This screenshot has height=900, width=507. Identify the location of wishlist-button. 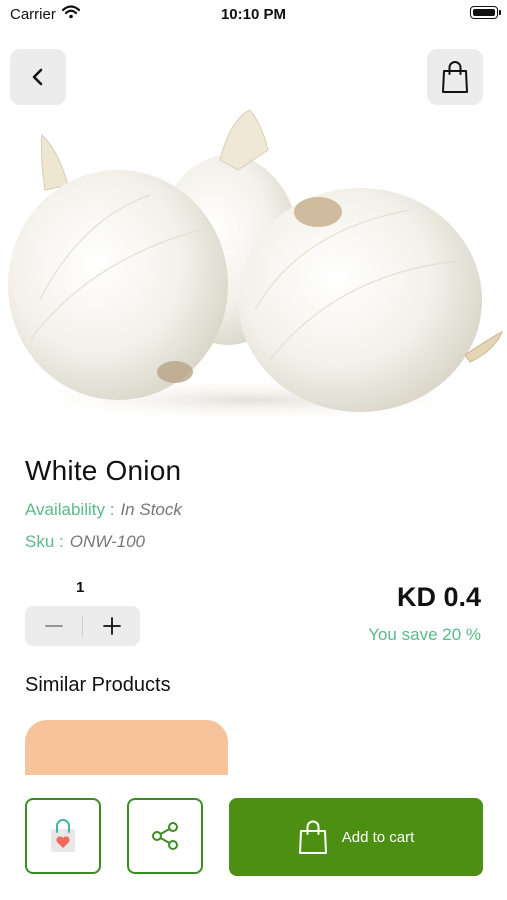
(63, 836).